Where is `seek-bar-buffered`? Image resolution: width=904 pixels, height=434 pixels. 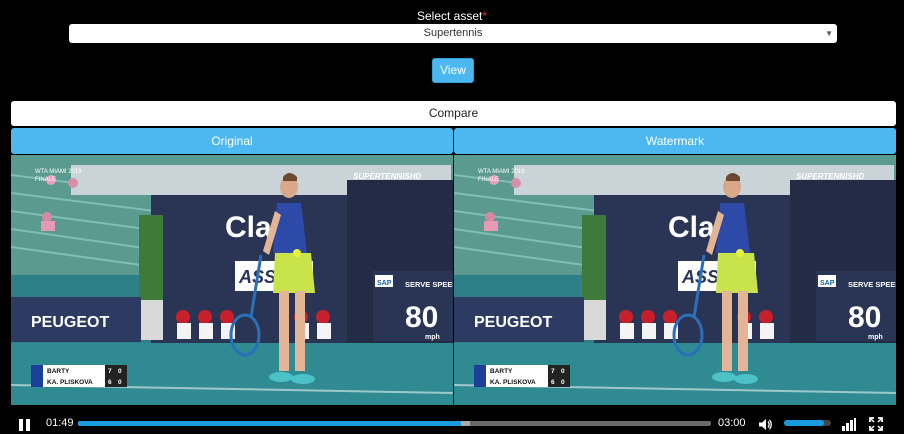
seek-bar-buffered is located at coordinates (465, 423).